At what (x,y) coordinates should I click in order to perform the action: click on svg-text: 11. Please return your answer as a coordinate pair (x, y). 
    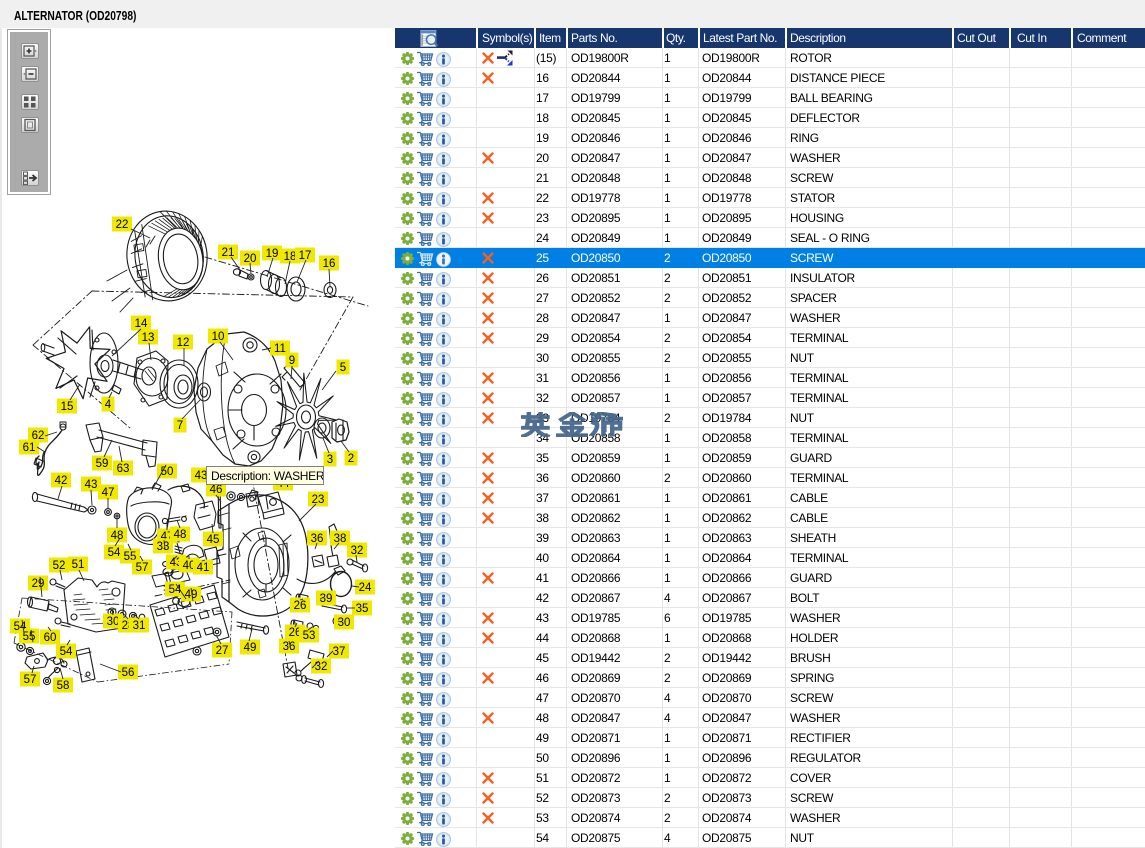
    Looking at the image, I should click on (280, 349).